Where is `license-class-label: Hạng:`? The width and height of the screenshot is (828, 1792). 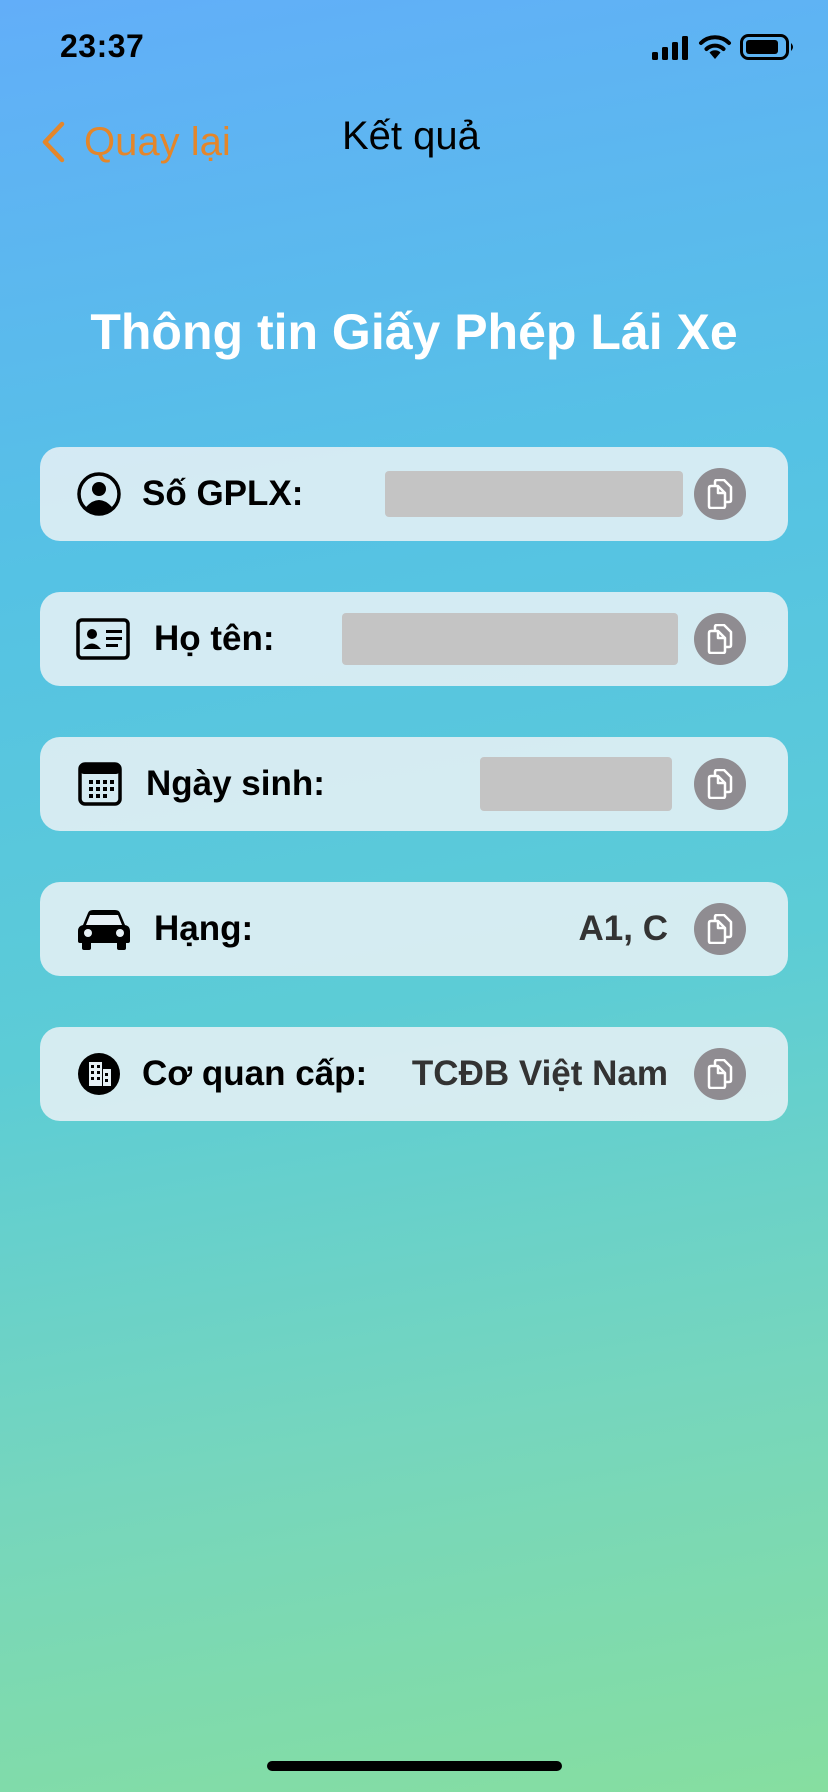
license-class-label: Hạng: is located at coordinates (204, 928).